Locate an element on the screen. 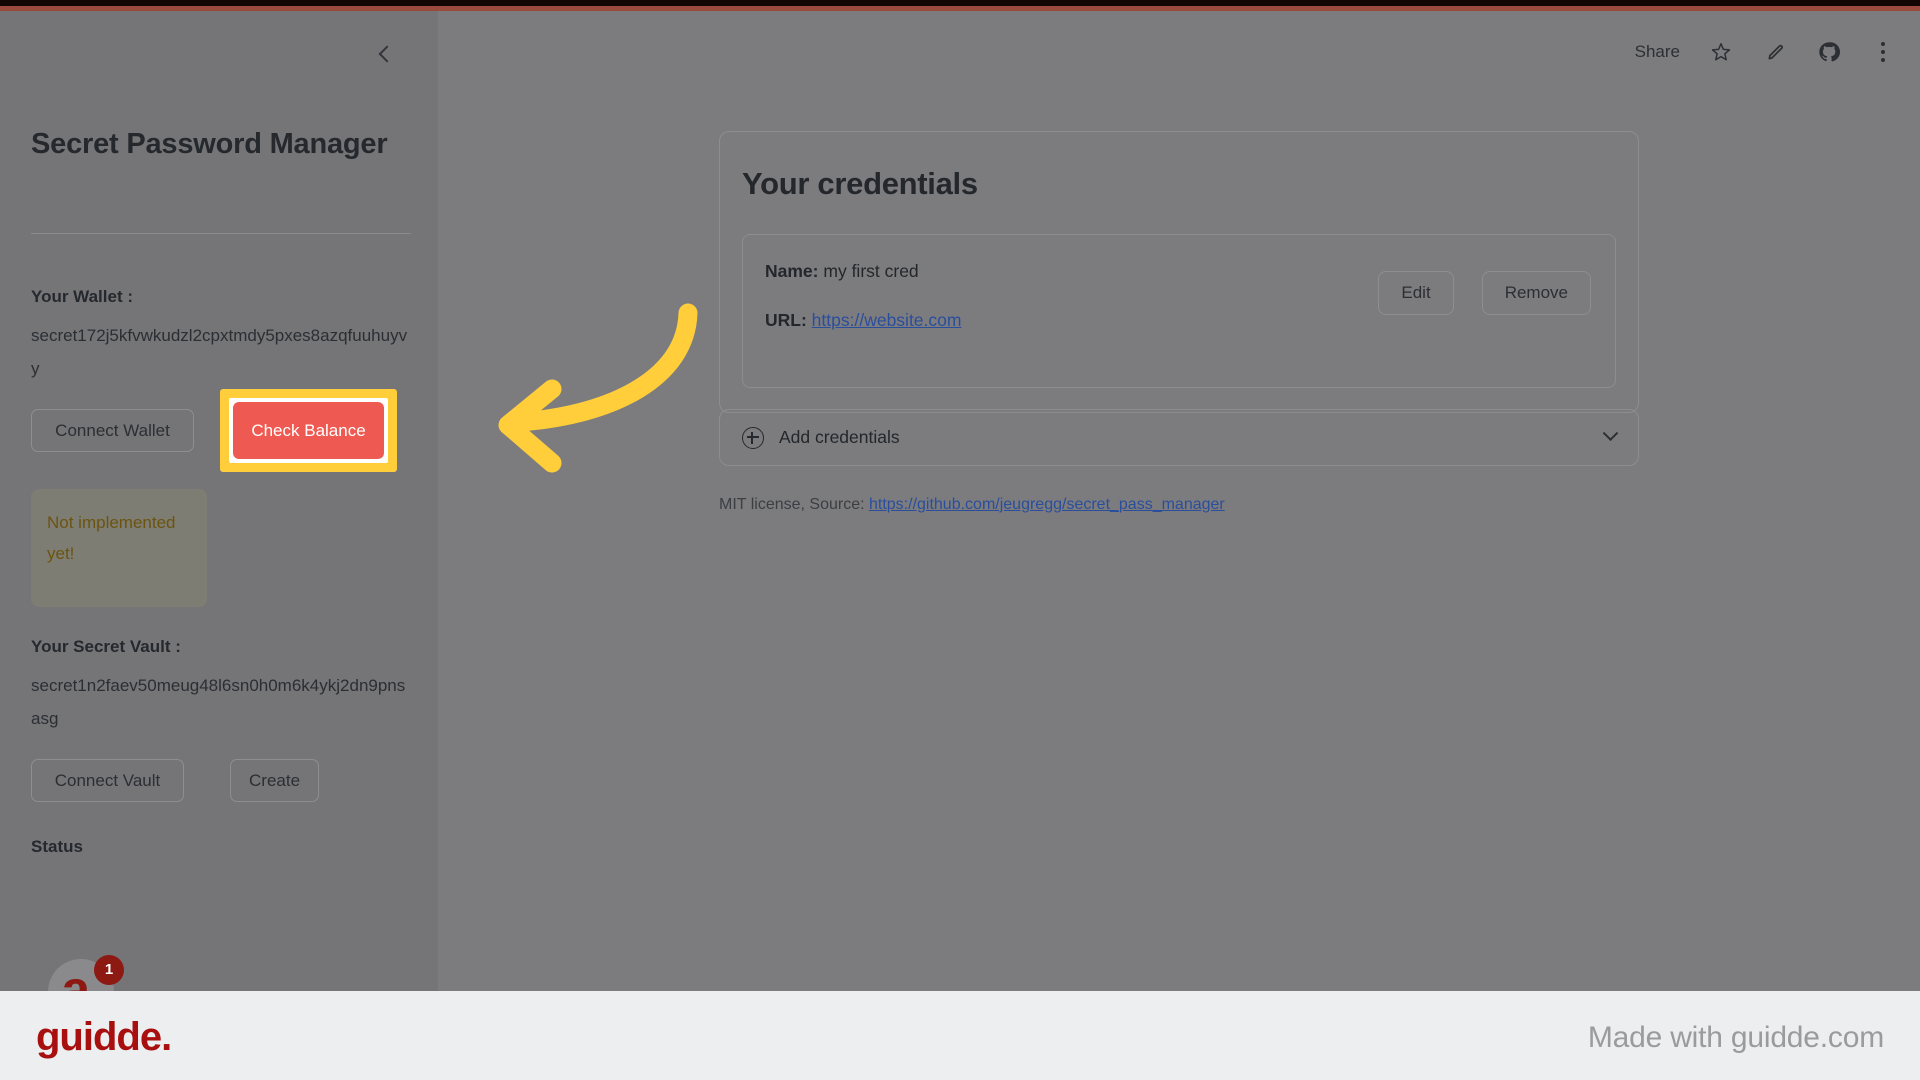 This screenshot has width=1920, height=1080. check-balance-button: Check Balance is located at coordinates (308, 430).